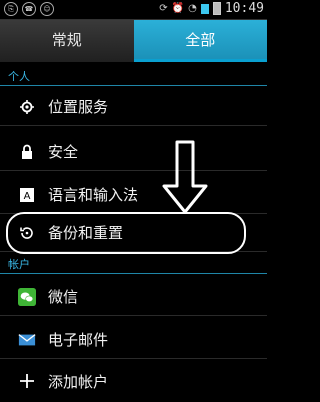  Describe the element at coordinates (27, 233) in the screenshot. I see `restore-icon` at that location.